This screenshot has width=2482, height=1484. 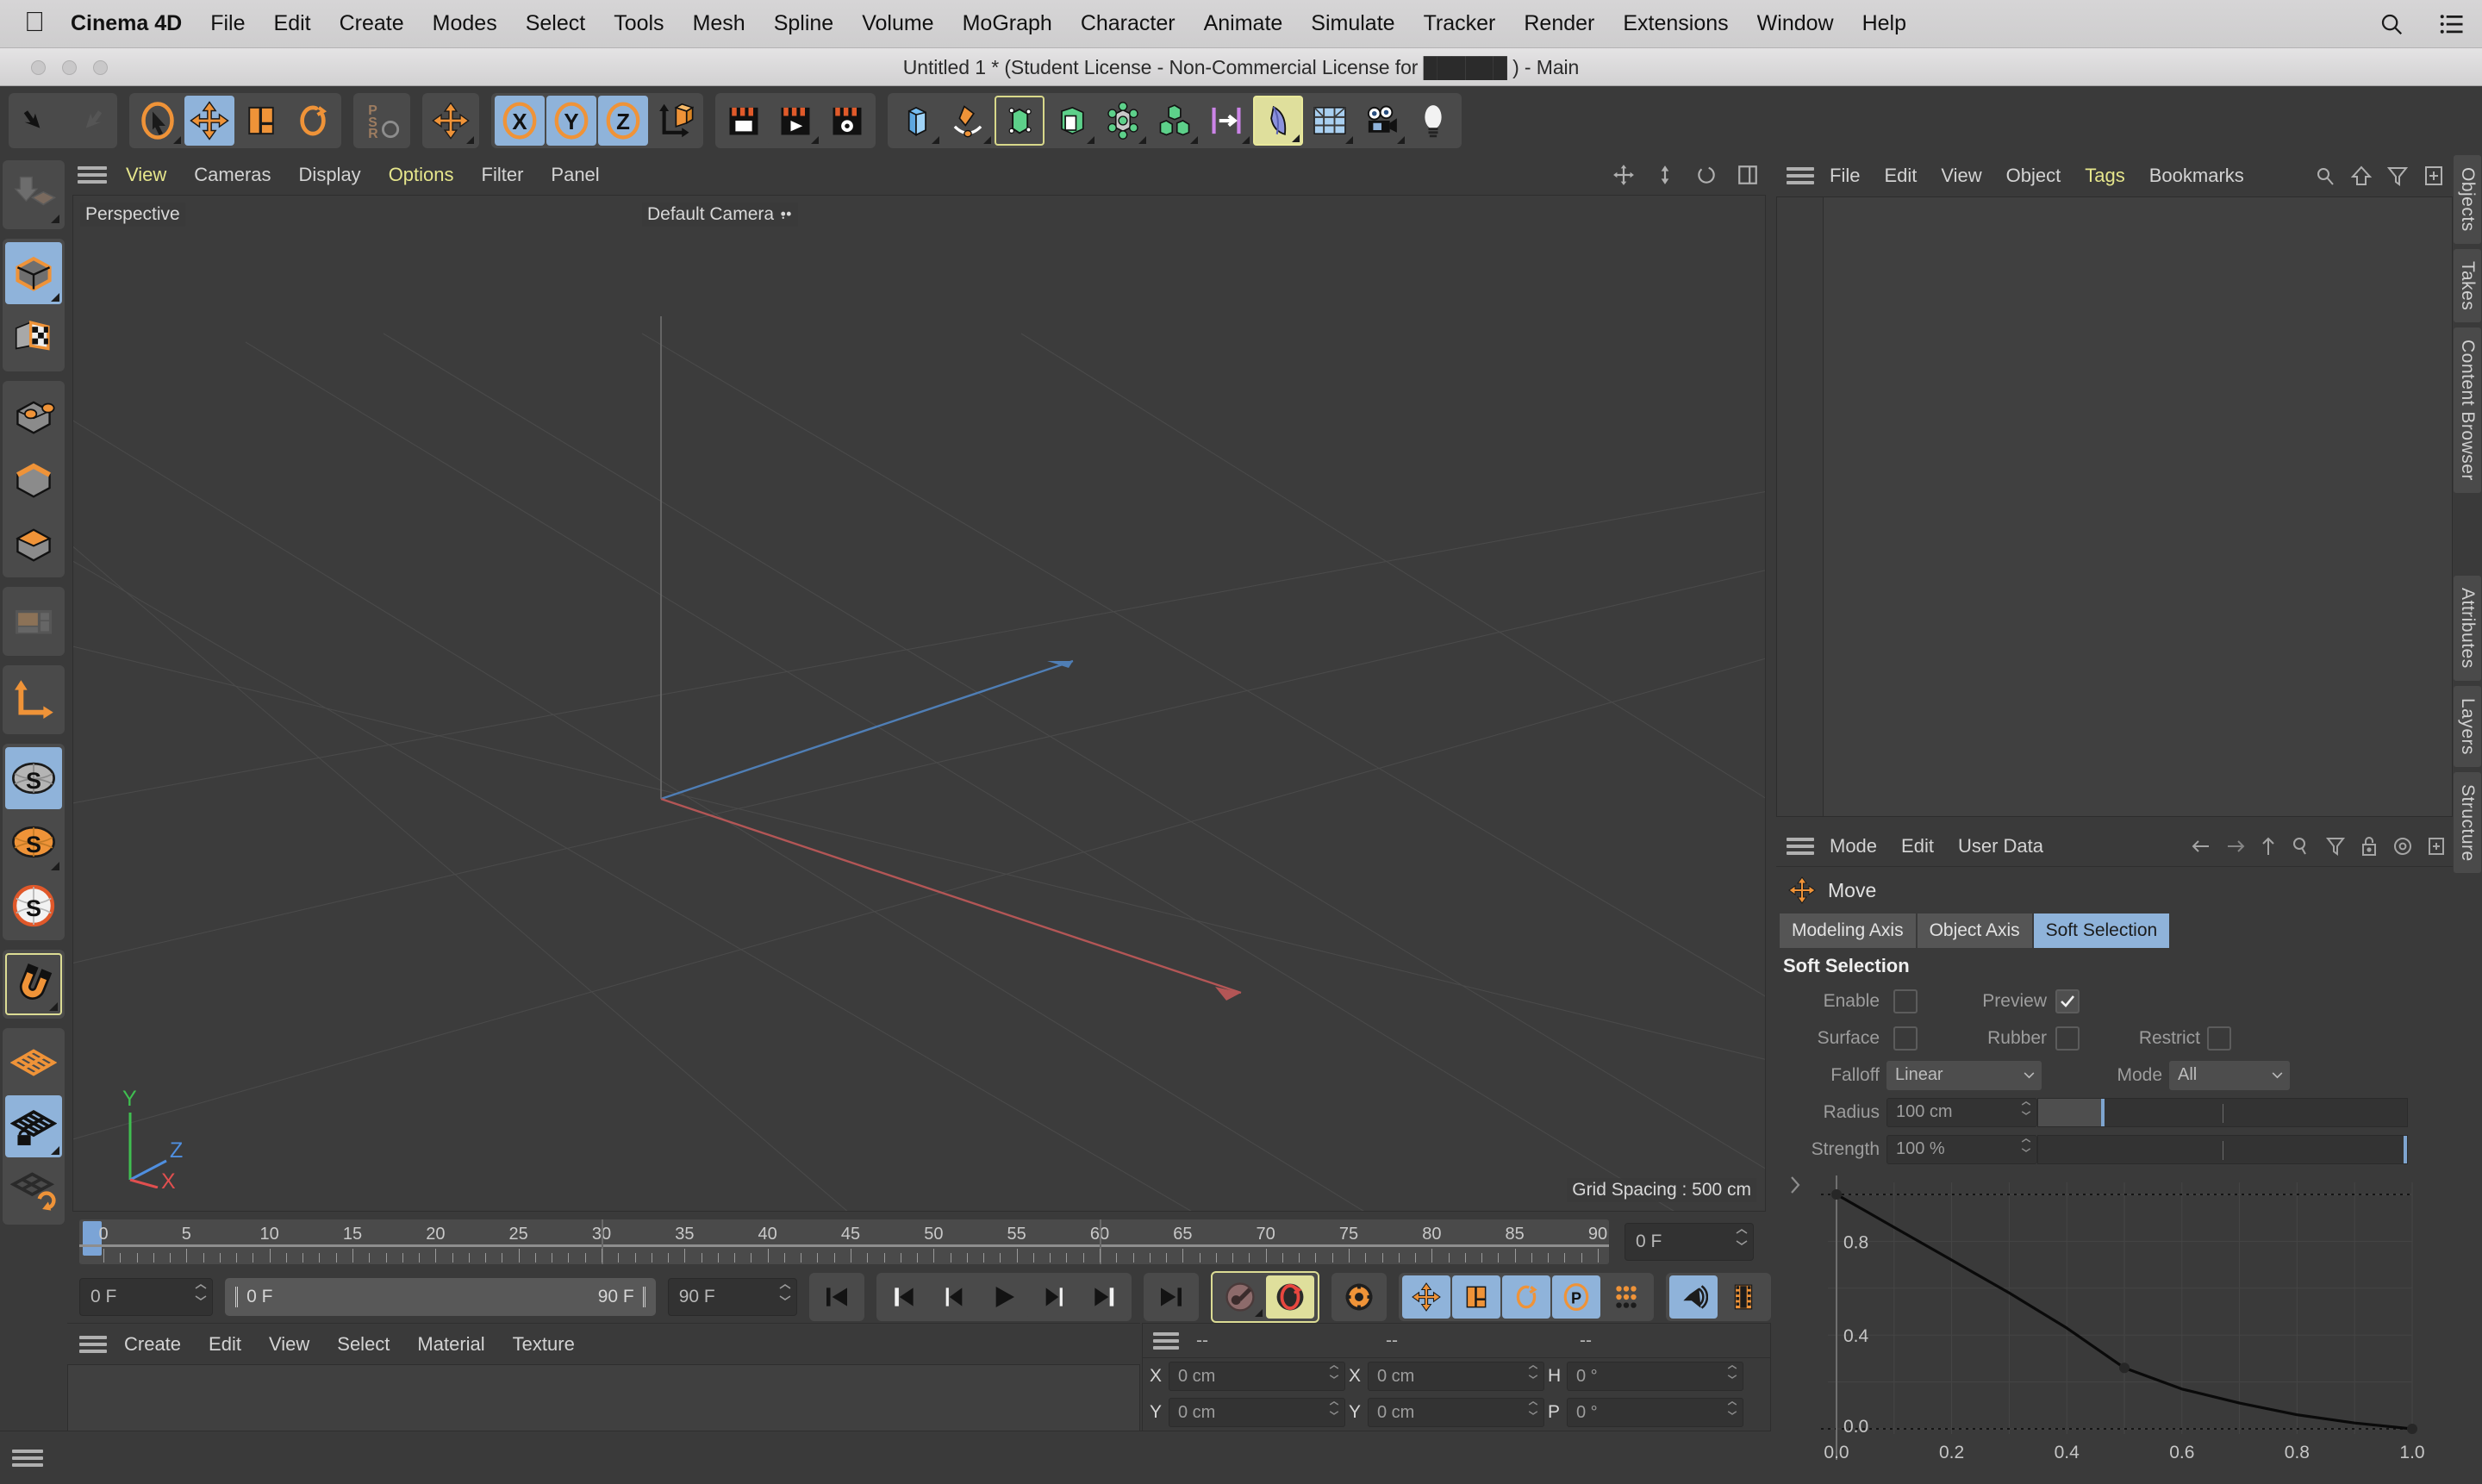 What do you see at coordinates (1655, 1376) in the screenshot?
I see `coord-field-rot-h: 0 °` at bounding box center [1655, 1376].